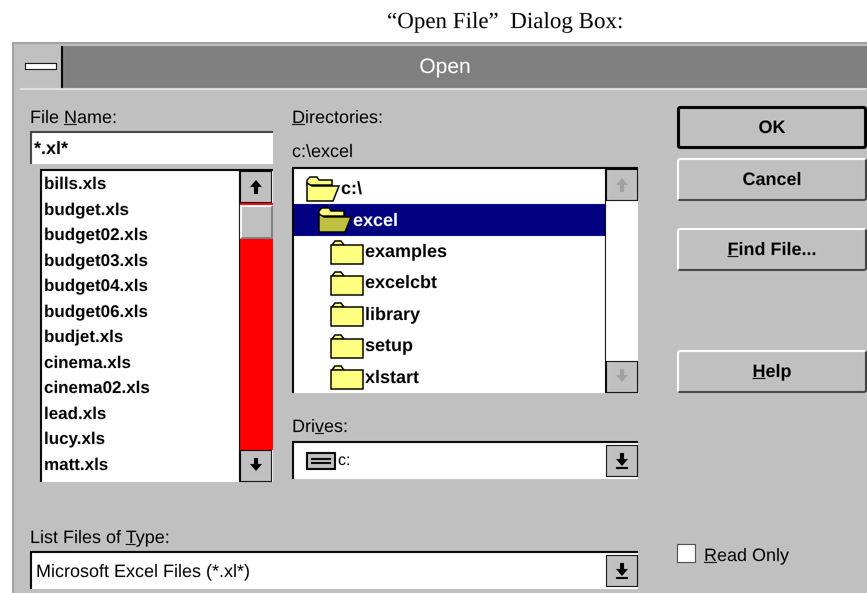 This screenshot has height=593, width=867. Describe the element at coordinates (141, 311) in the screenshot. I see `file-item: budget06.xls` at that location.